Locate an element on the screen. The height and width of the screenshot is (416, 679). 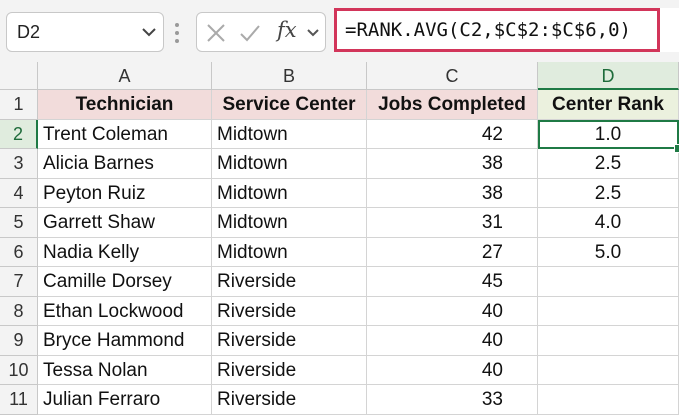
column-header-a: A is located at coordinates (125, 76).